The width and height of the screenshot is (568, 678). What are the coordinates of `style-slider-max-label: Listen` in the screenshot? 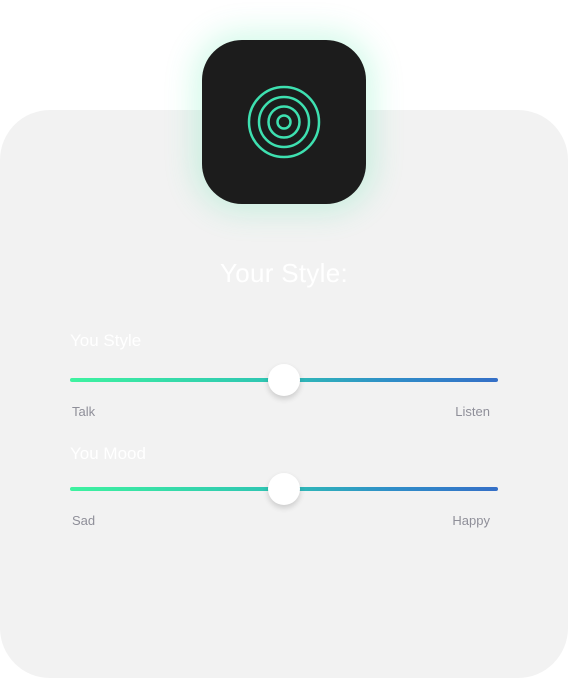 It's located at (472, 411).